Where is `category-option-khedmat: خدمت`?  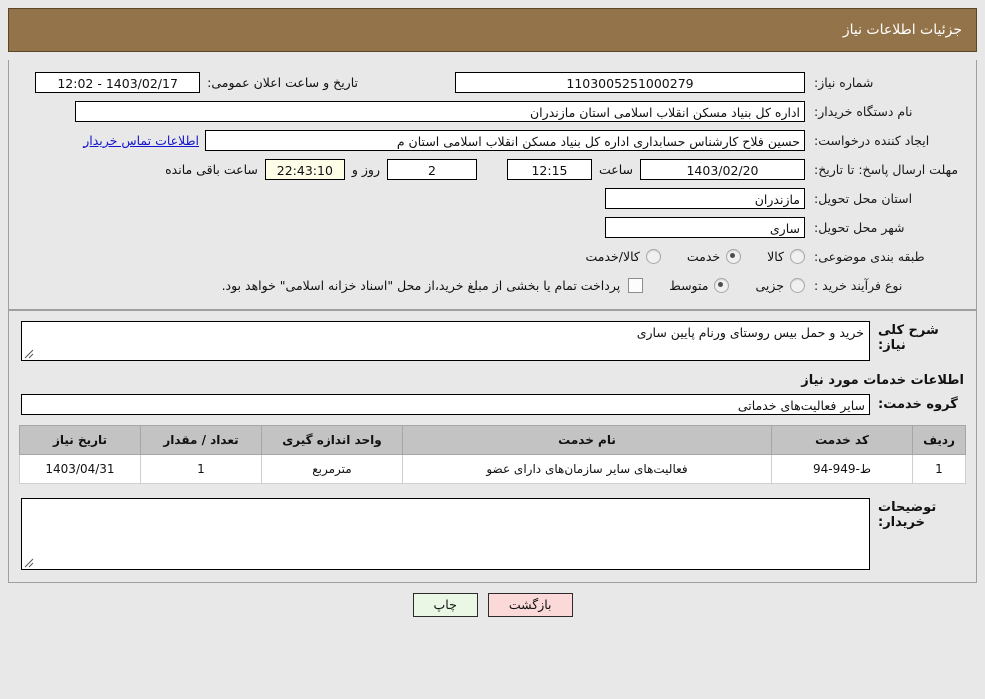 category-option-khedmat: خدمت is located at coordinates (714, 256).